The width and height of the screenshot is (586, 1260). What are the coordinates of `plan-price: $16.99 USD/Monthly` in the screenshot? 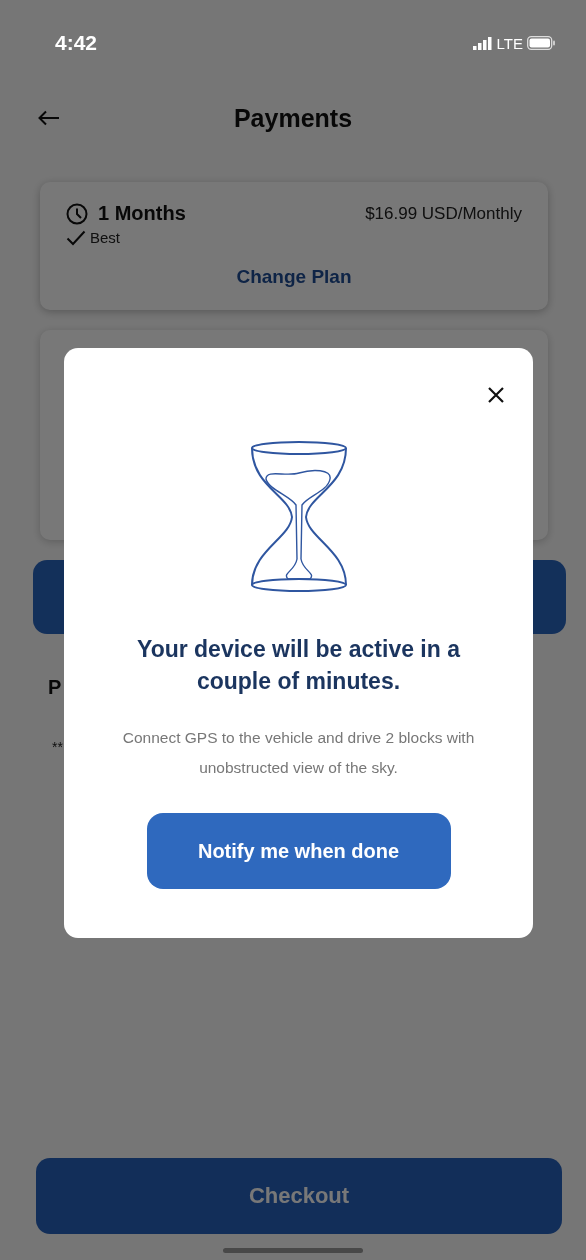 It's located at (443, 213).